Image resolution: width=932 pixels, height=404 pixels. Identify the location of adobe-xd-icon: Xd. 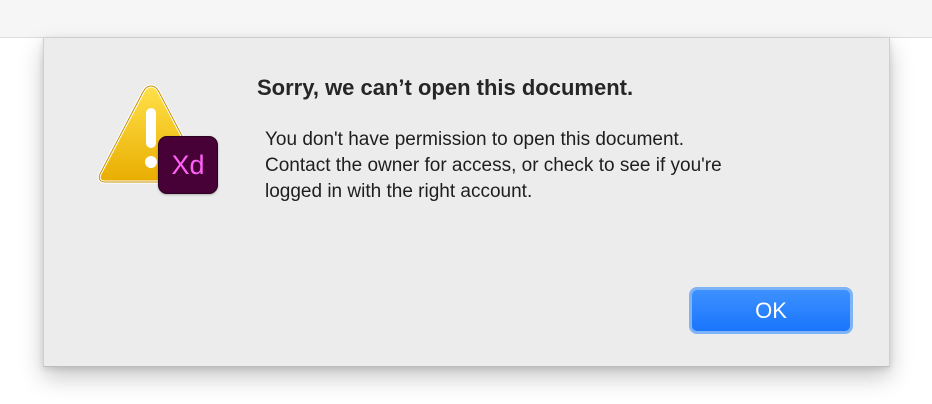
(188, 165).